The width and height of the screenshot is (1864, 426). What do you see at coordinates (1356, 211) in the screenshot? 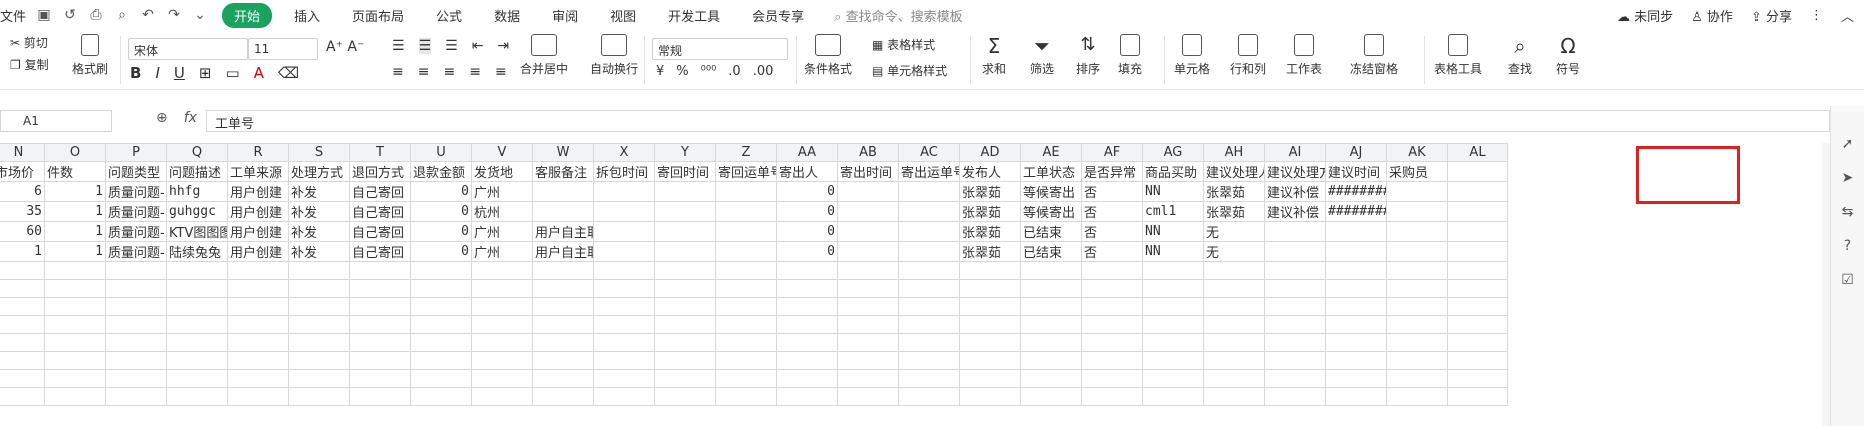
I see `cell: ########` at bounding box center [1356, 211].